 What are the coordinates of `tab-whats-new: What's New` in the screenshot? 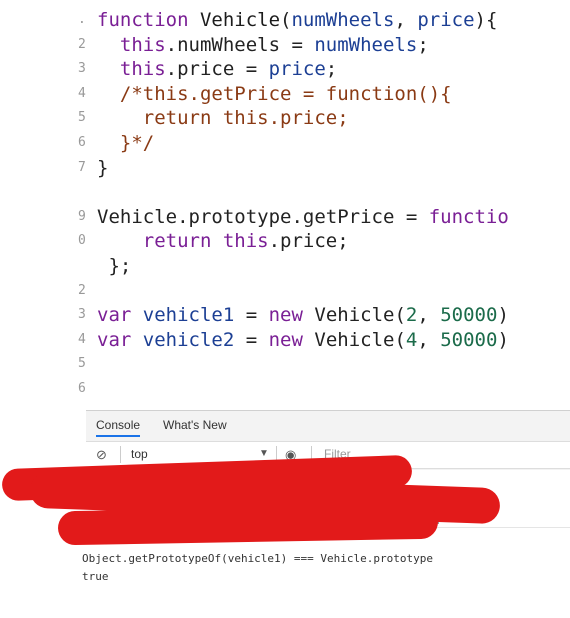 It's located at (195, 425).